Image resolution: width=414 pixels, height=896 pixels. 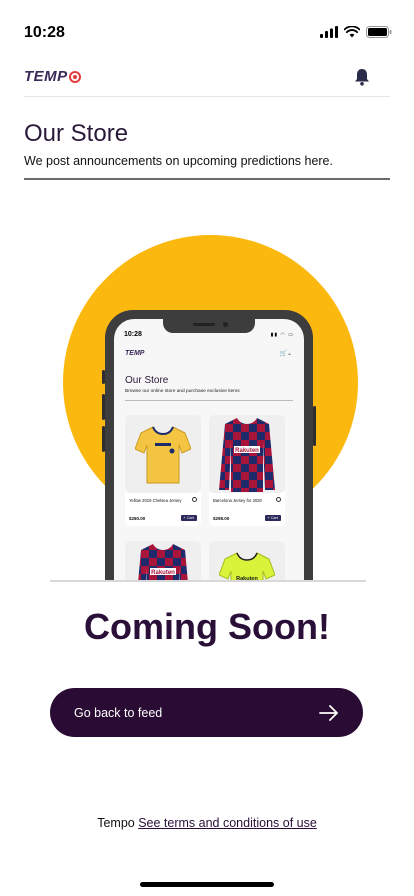 What do you see at coordinates (133, 334) in the screenshot?
I see `mockup-time: 10:28` at bounding box center [133, 334].